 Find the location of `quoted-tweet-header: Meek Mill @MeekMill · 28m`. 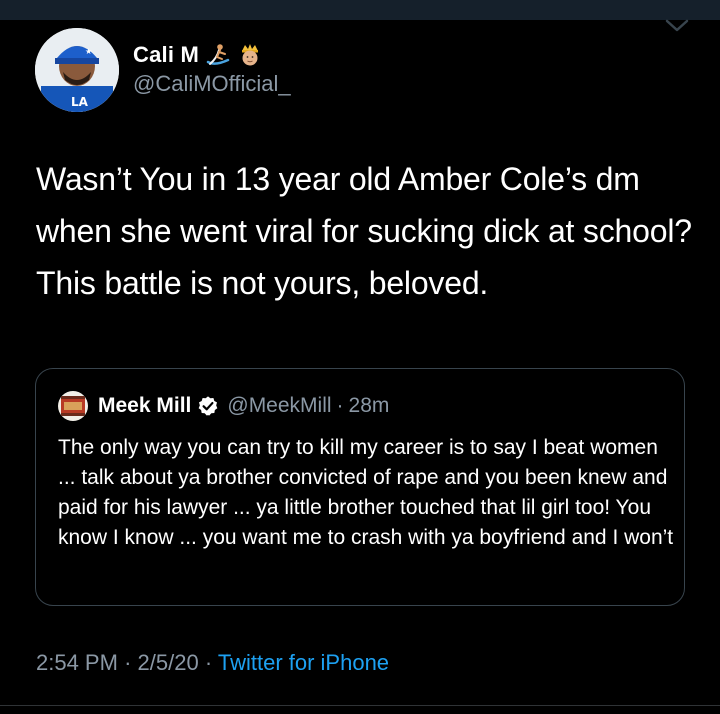

quoted-tweet-header: Meek Mill @MeekMill · 28m is located at coordinates (223, 406).